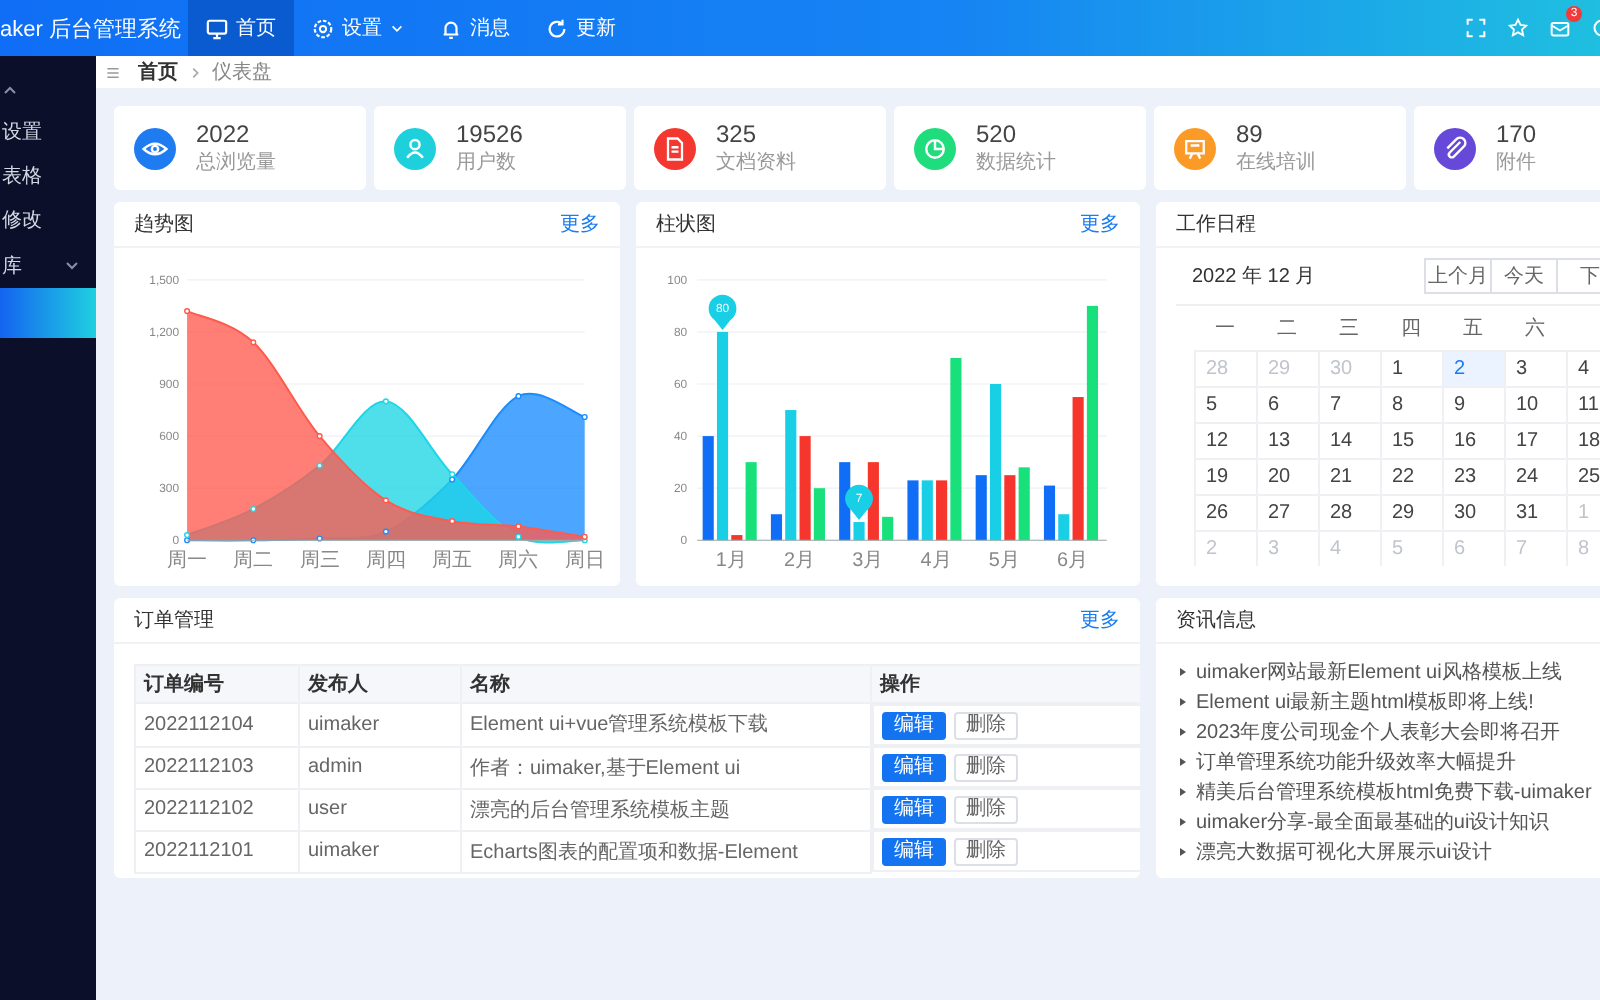 Image resolution: width=1600 pixels, height=1000 pixels. Describe the element at coordinates (91, 29) in the screenshot. I see `app-title: aker 后台管理系统` at that location.